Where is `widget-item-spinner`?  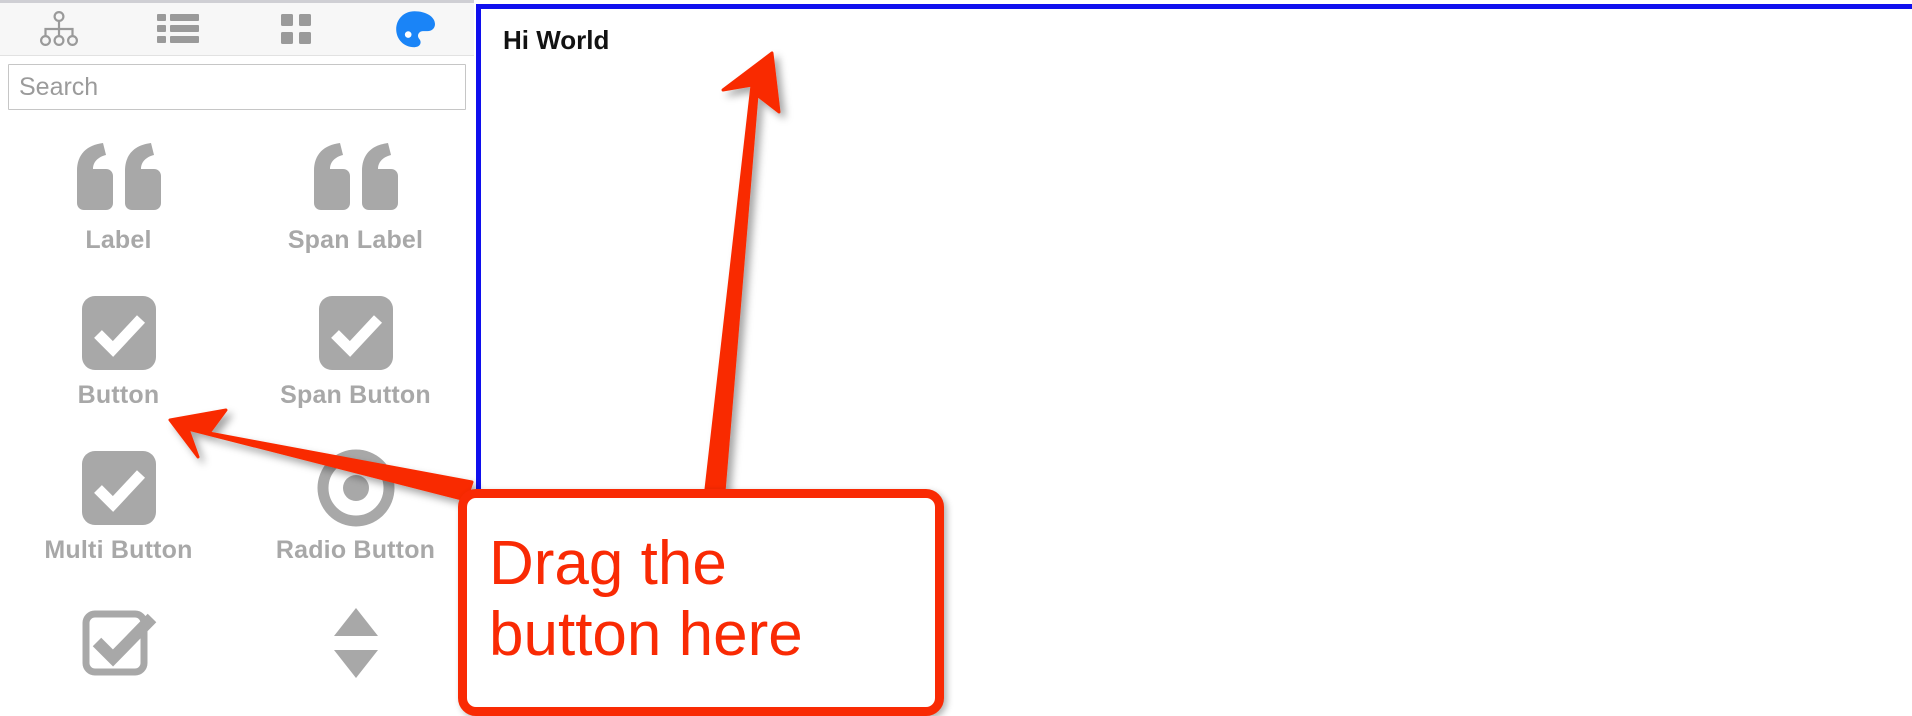
widget-item-spinner is located at coordinates (355, 654).